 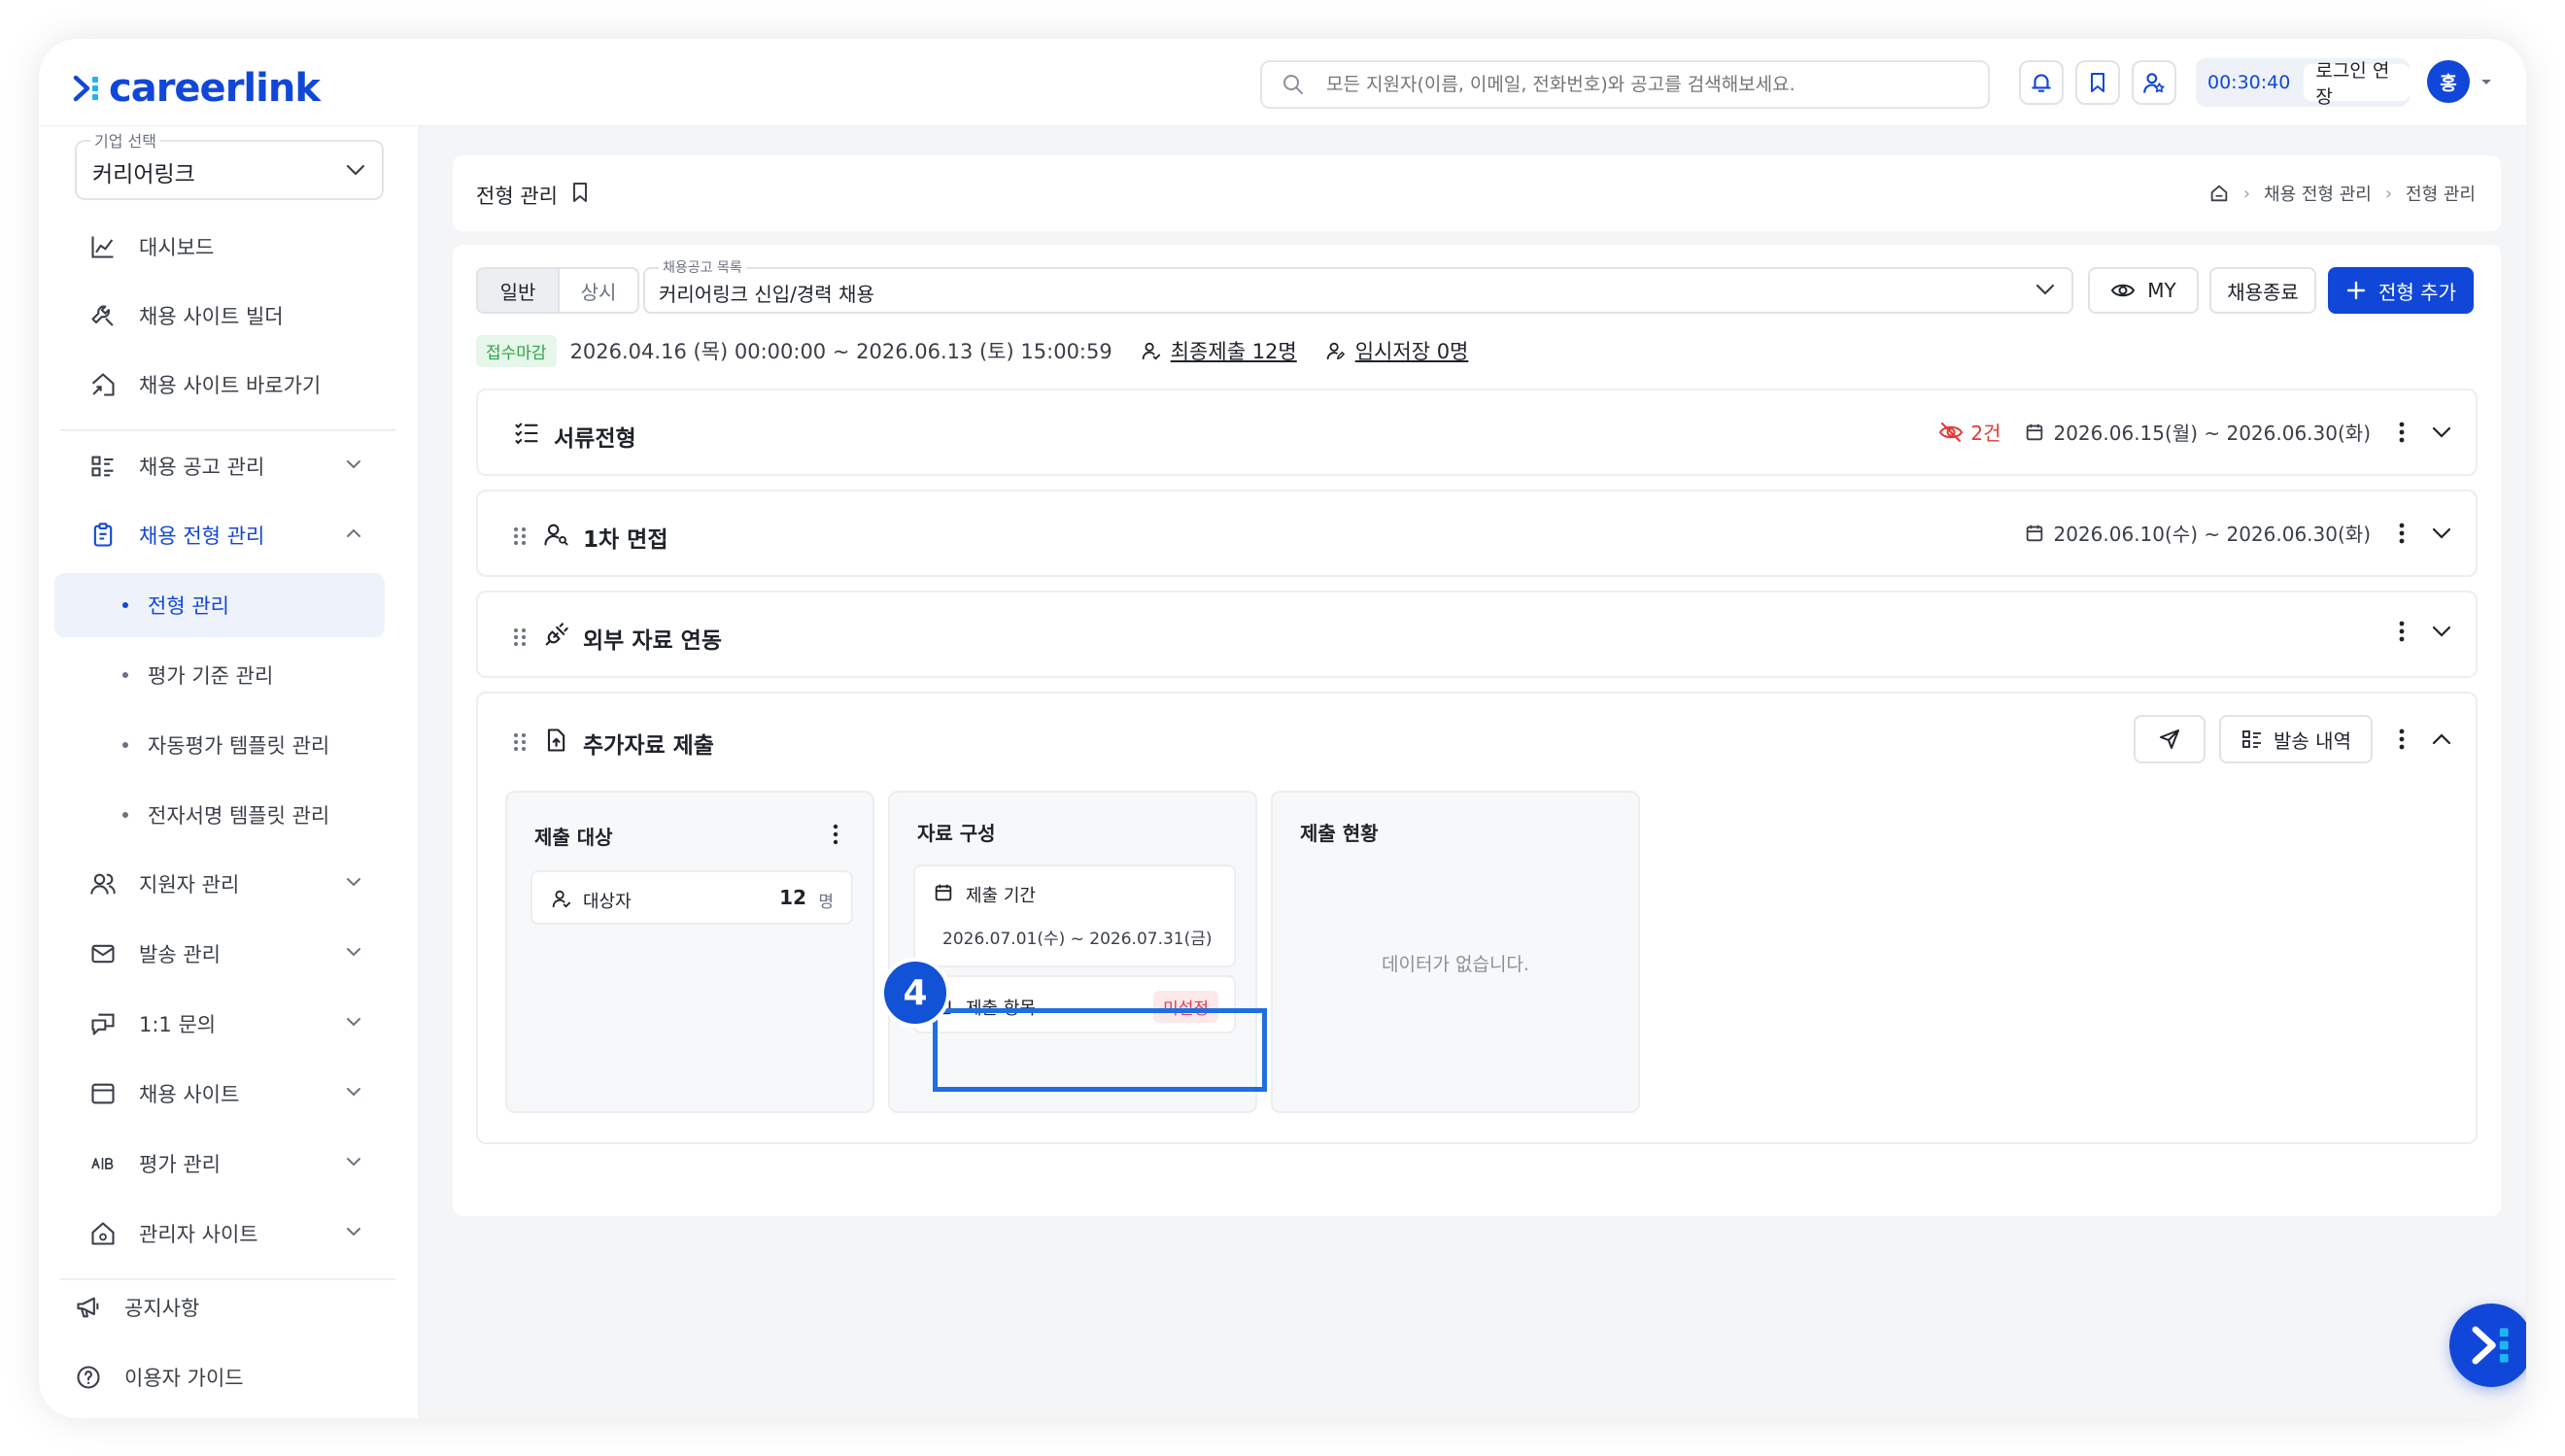 I want to click on send-button, so click(x=2170, y=739).